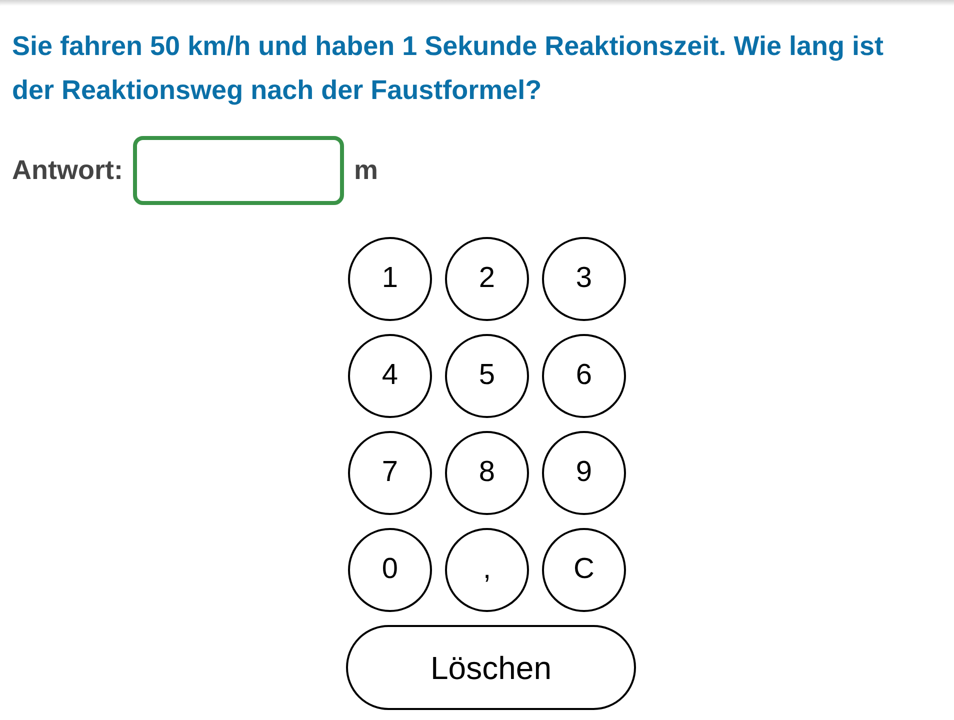 The height and width of the screenshot is (720, 954). Describe the element at coordinates (390, 376) in the screenshot. I see `keypad-key: 4` at that location.